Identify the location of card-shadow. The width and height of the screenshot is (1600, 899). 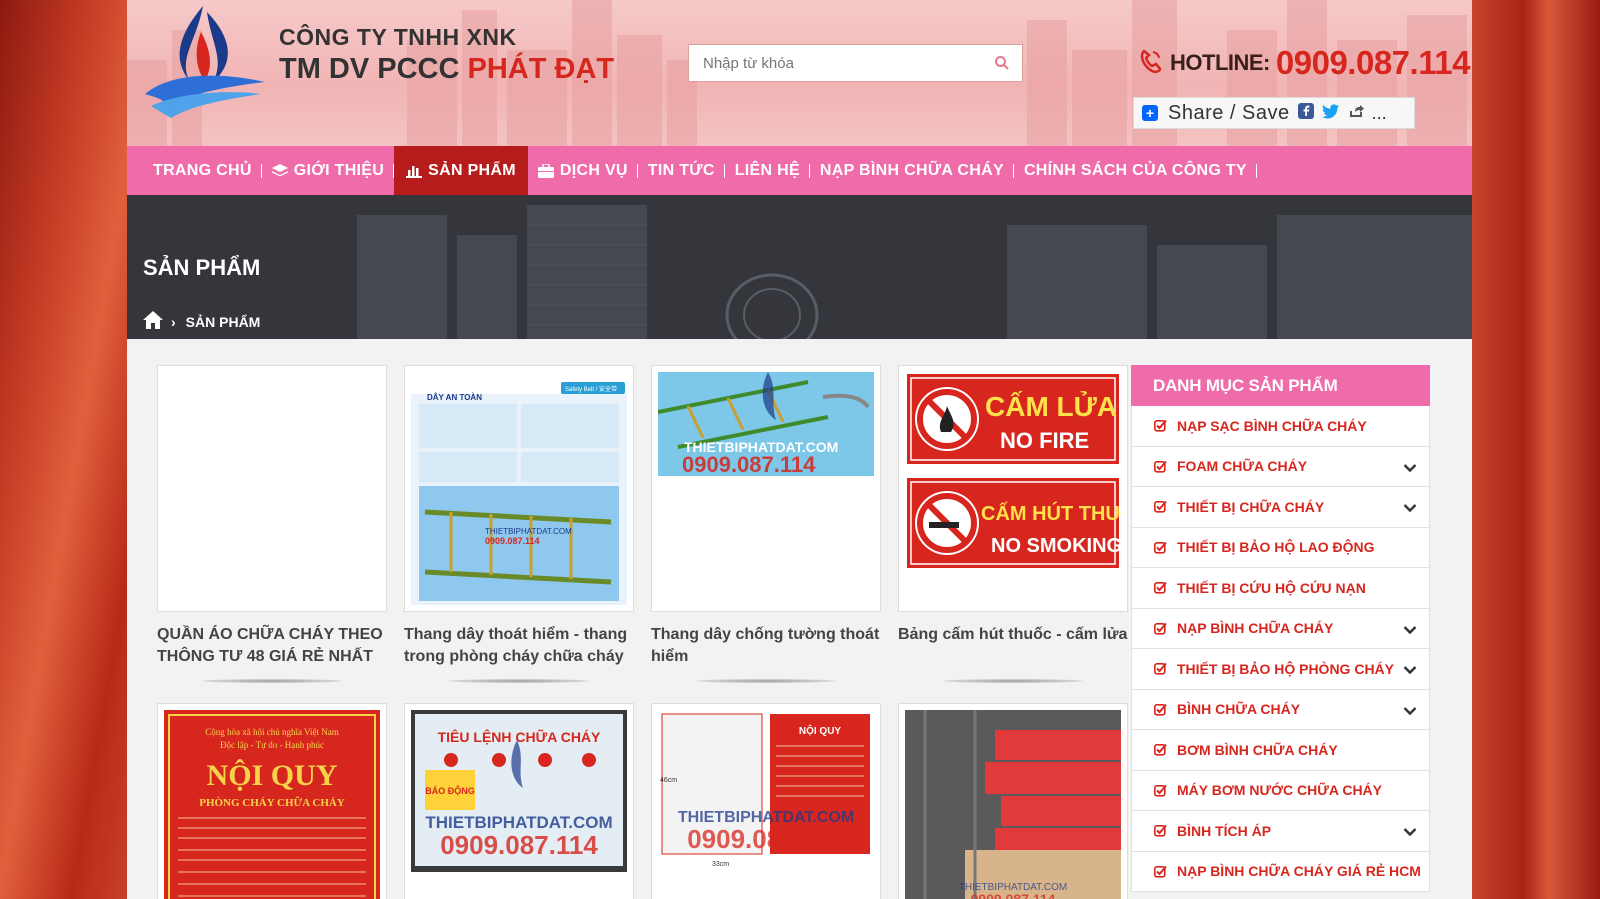
(519, 681).